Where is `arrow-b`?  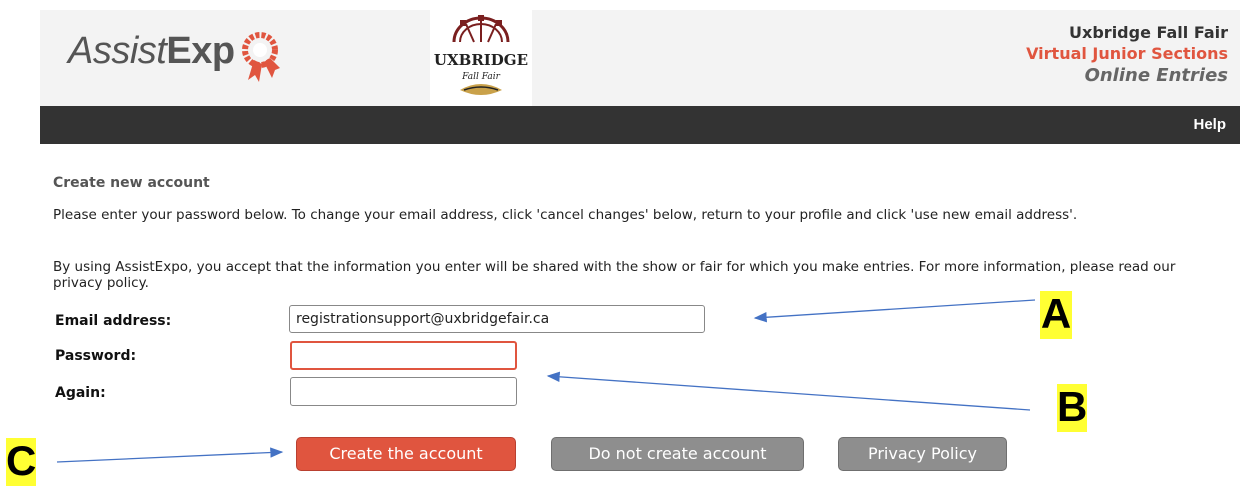 arrow-b is located at coordinates (788, 391).